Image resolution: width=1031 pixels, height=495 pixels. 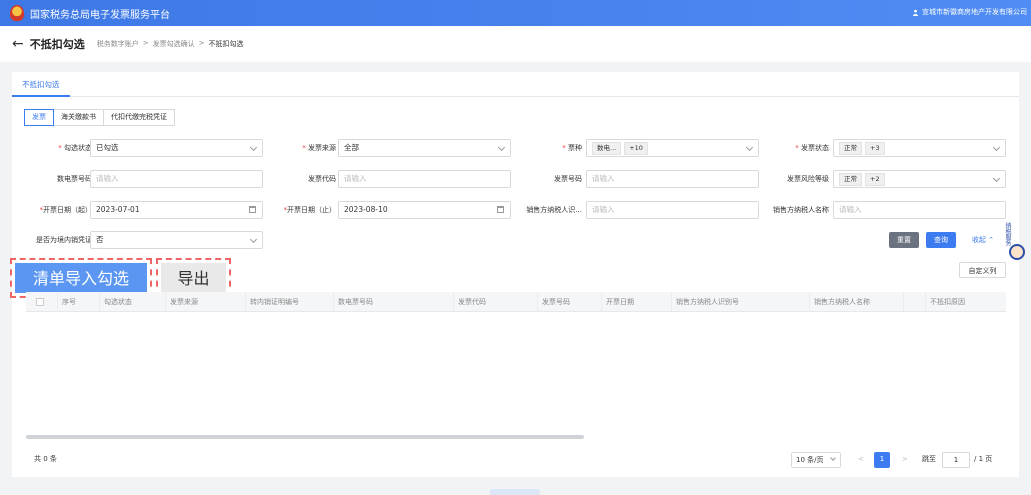 I want to click on invoice-no-input: 请输入, so click(x=672, y=179).